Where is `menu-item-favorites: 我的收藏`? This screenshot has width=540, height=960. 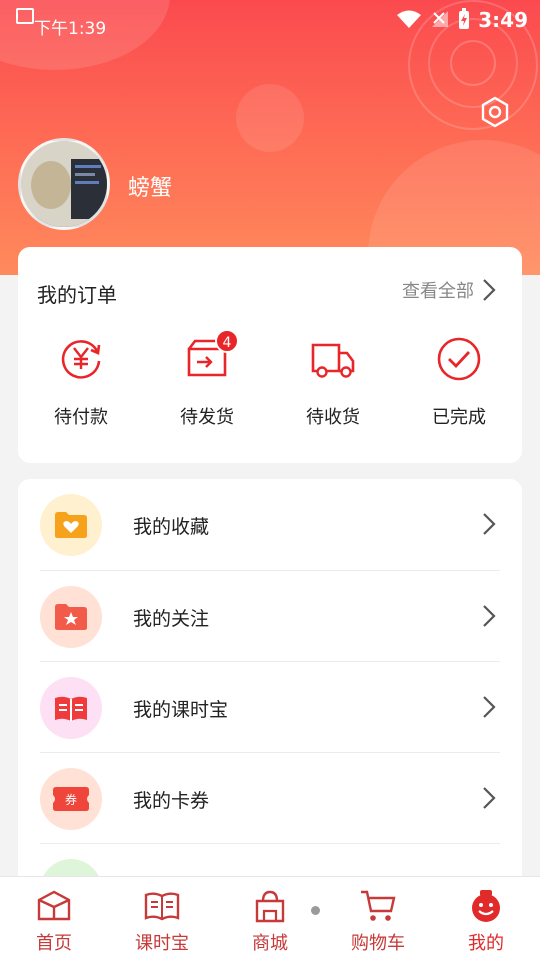 menu-item-favorites: 我的收藏 is located at coordinates (270, 524).